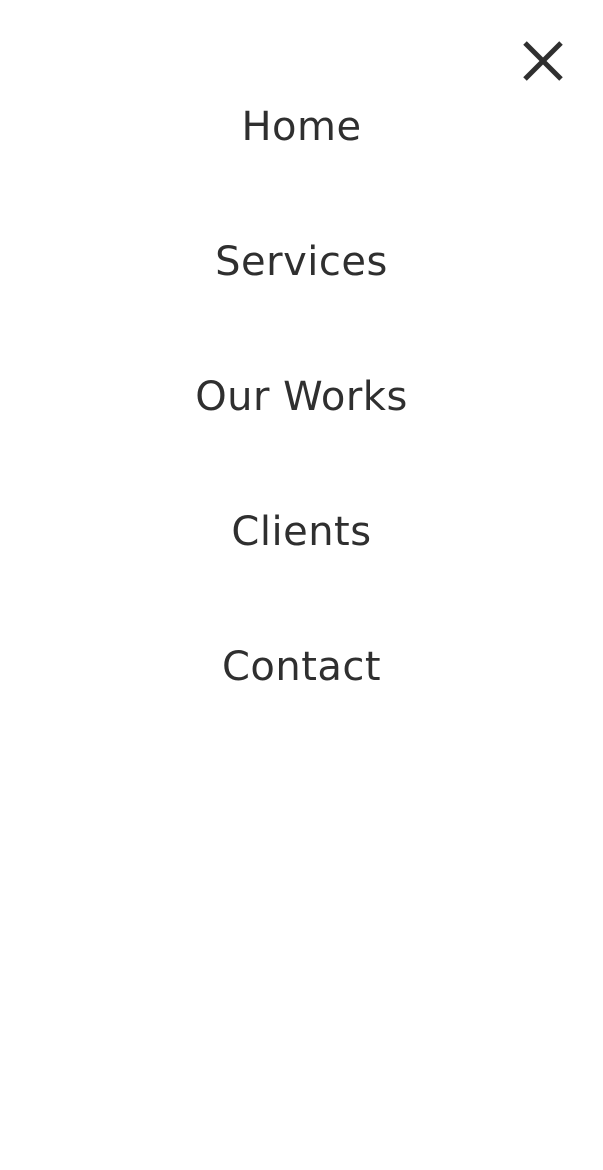  I want to click on close-menu-button, so click(543, 61).